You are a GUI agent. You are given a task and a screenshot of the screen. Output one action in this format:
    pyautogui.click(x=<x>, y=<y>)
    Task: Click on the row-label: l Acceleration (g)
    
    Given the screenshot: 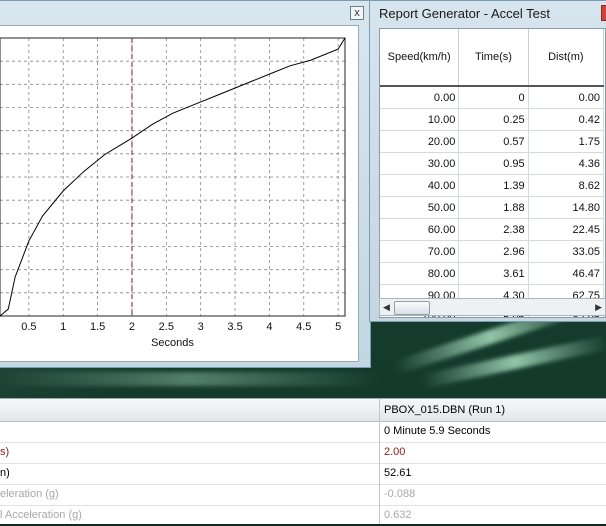 What is the action you would take?
    pyautogui.click(x=41, y=515)
    